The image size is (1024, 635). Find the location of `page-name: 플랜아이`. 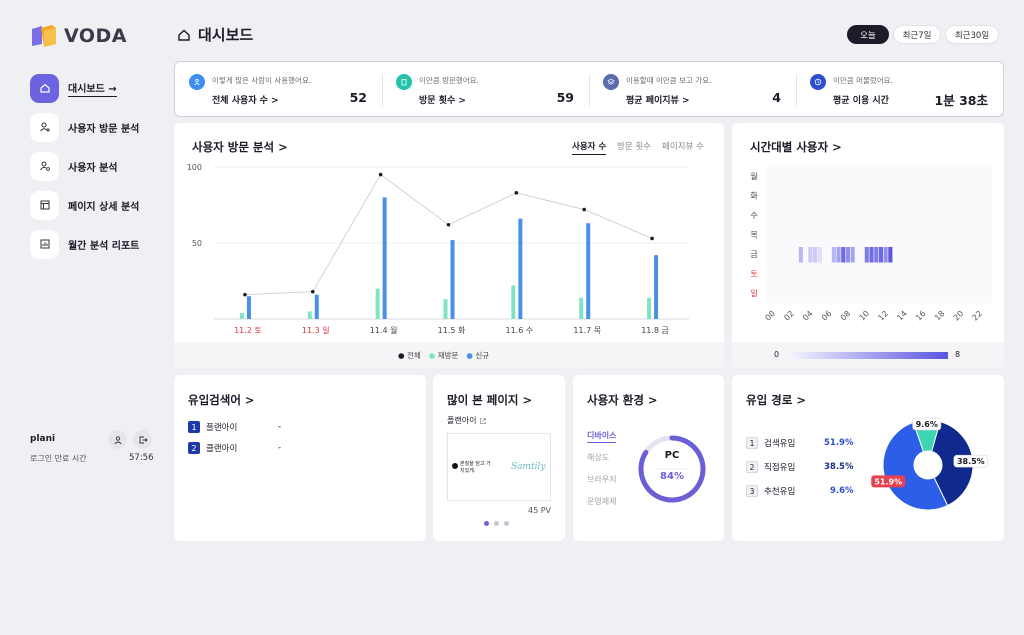

page-name: 플랜아이 is located at coordinates (462, 420).